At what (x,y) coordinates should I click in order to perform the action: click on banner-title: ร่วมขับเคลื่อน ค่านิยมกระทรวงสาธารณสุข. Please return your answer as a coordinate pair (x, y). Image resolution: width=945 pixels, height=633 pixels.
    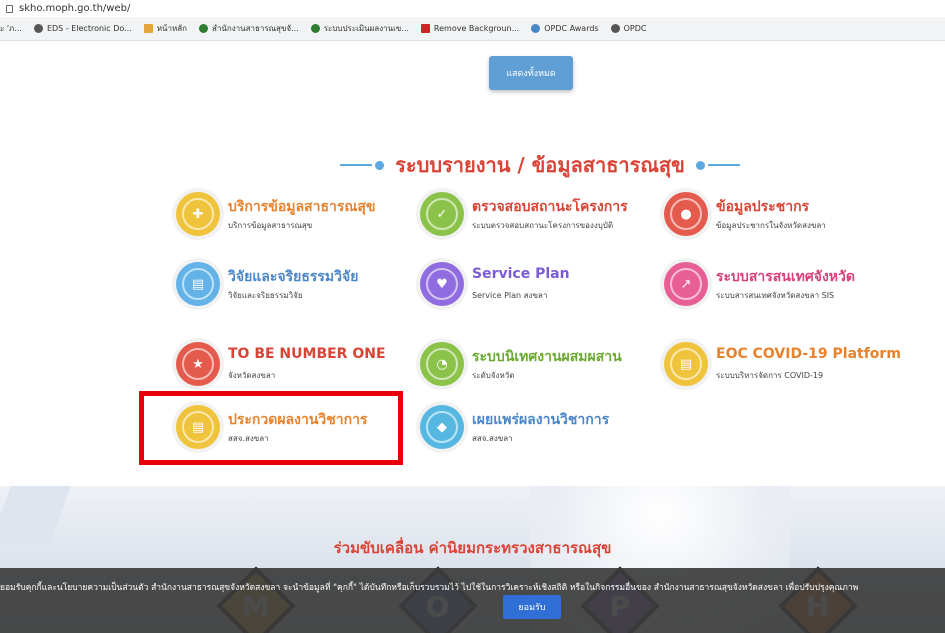
    Looking at the image, I should click on (472, 548).